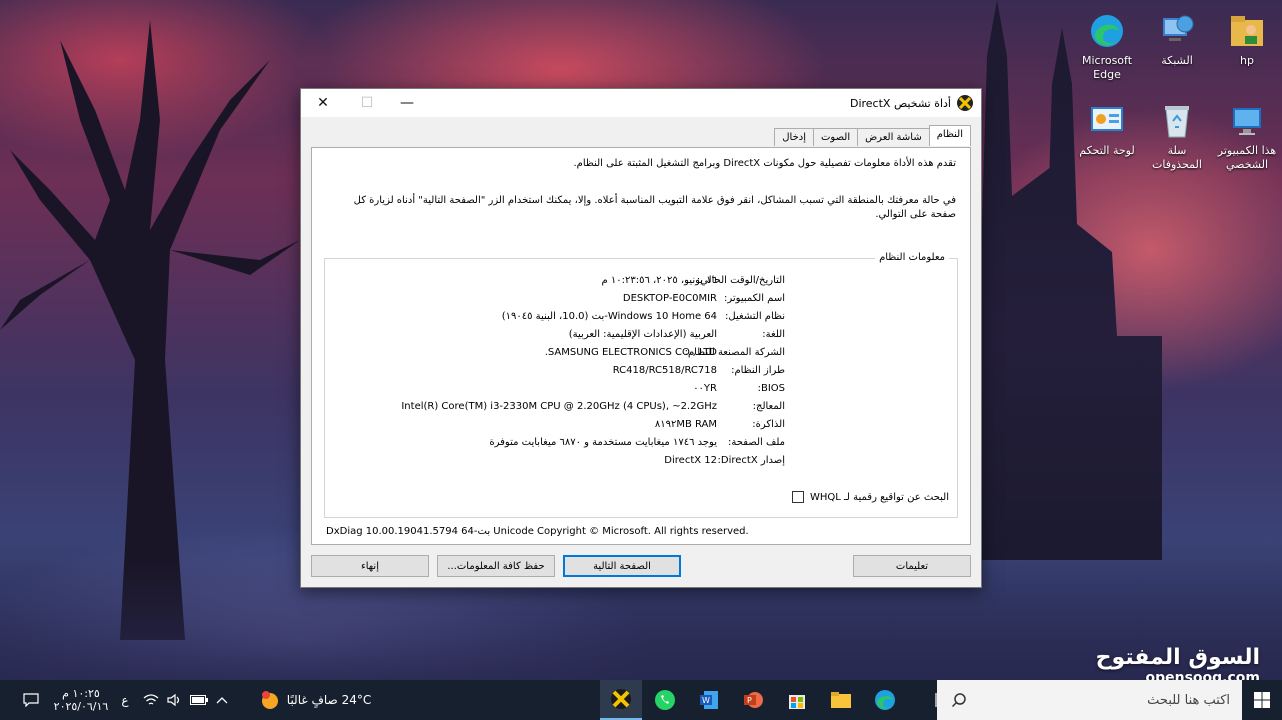 This screenshot has height=720, width=1282. What do you see at coordinates (1107, 67) in the screenshot?
I see `desktop-icon-label: Microsoft Edge` at bounding box center [1107, 67].